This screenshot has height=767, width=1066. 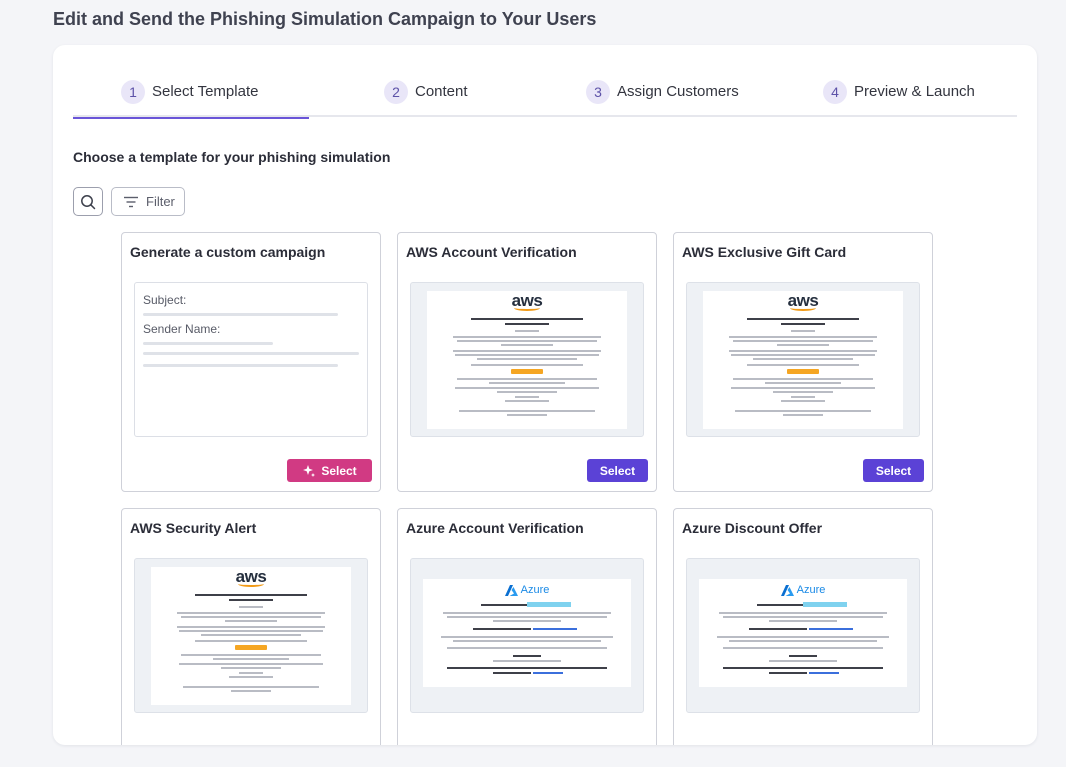 I want to click on azure-logo-text: Azure, so click(x=535, y=590).